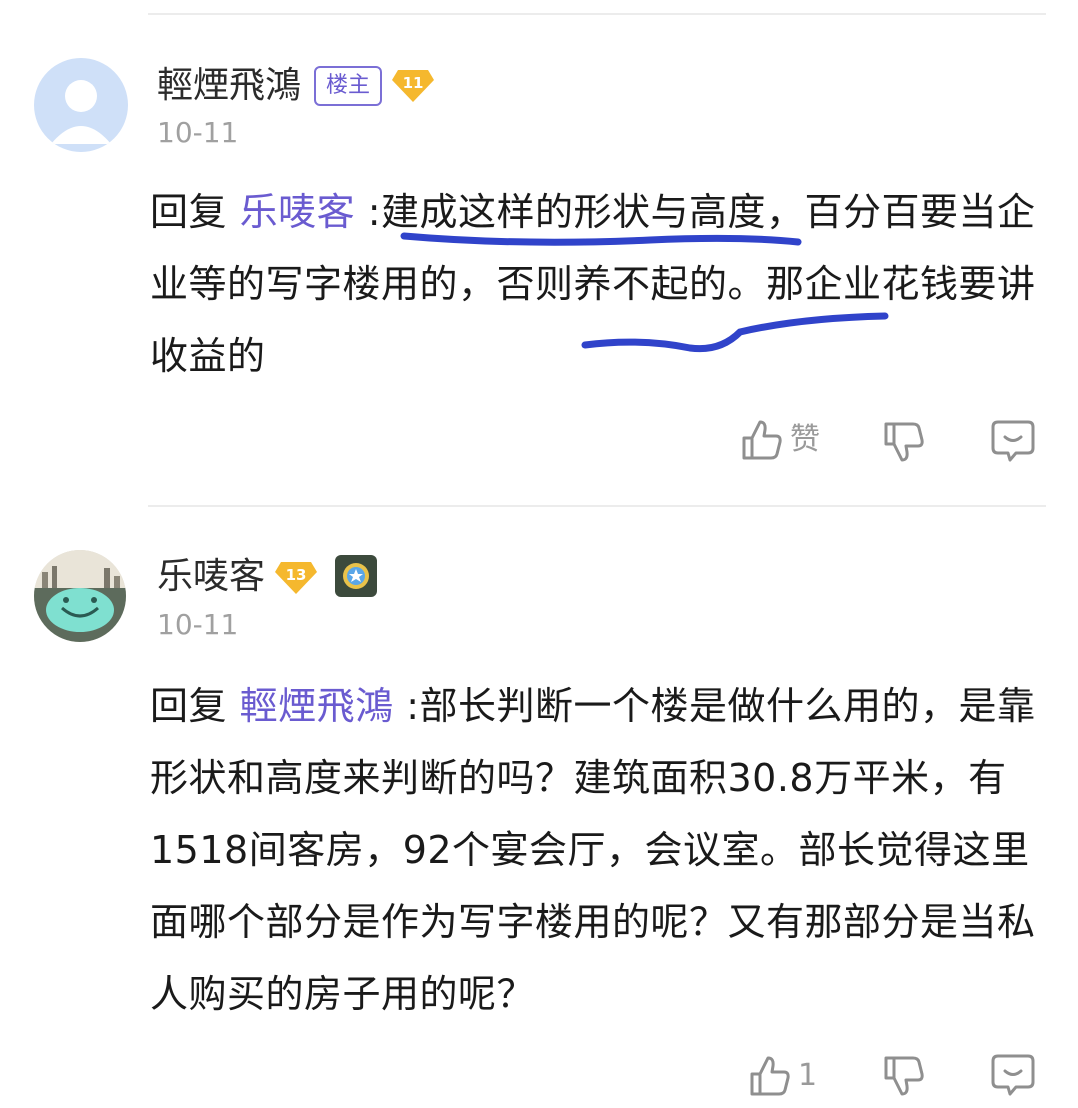 Image resolution: width=1078 pixels, height=1108 pixels. What do you see at coordinates (539, 1078) in the screenshot?
I see `action-bar: 1` at bounding box center [539, 1078].